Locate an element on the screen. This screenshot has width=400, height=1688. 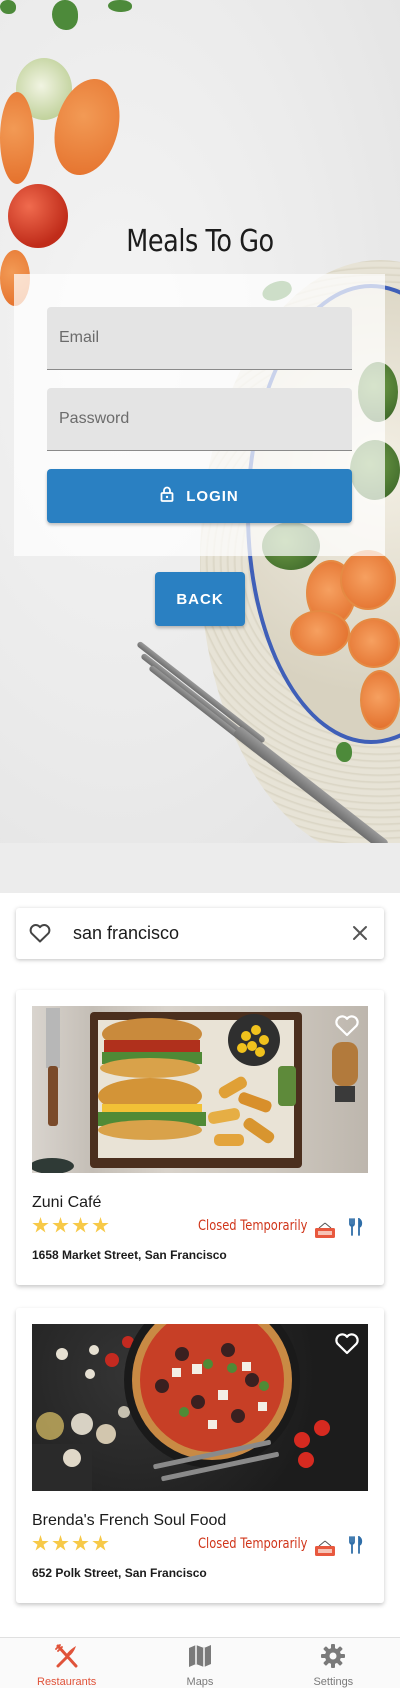
restaurant-name: Brenda's French Soul Food is located at coordinates (129, 1520).